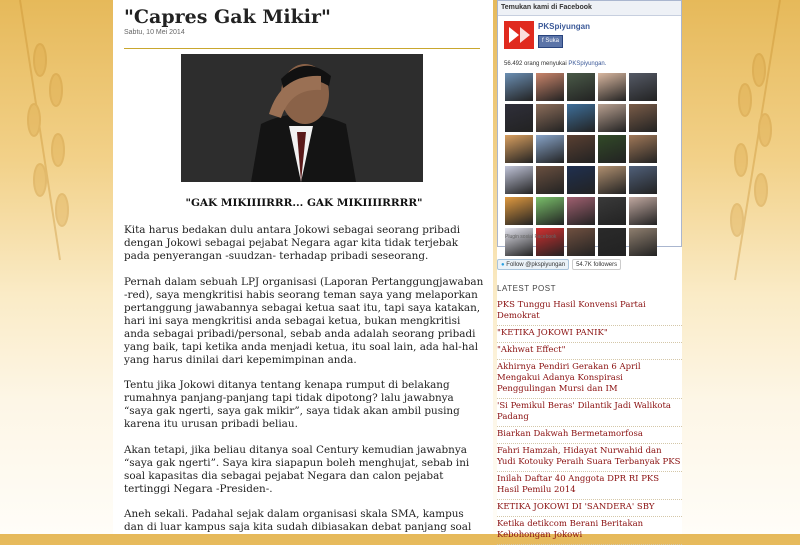  I want to click on twitter-bird-icon: ●, so click(503, 265).